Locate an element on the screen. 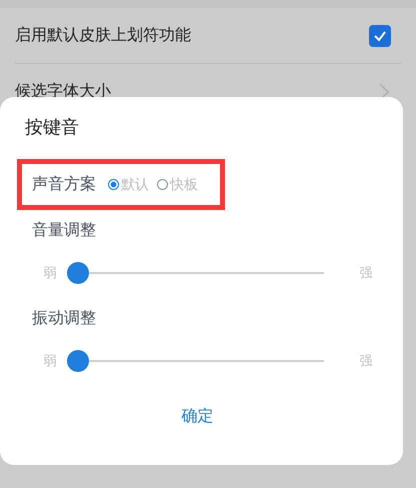 The image size is (416, 488). radio-option: 快板 is located at coordinates (177, 185).